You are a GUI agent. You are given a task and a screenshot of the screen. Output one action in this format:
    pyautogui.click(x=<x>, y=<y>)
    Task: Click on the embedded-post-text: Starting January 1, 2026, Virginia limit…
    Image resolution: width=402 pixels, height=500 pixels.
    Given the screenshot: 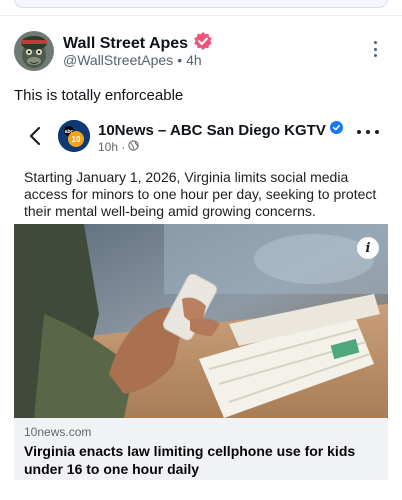 What is the action you would take?
    pyautogui.click(x=200, y=194)
    